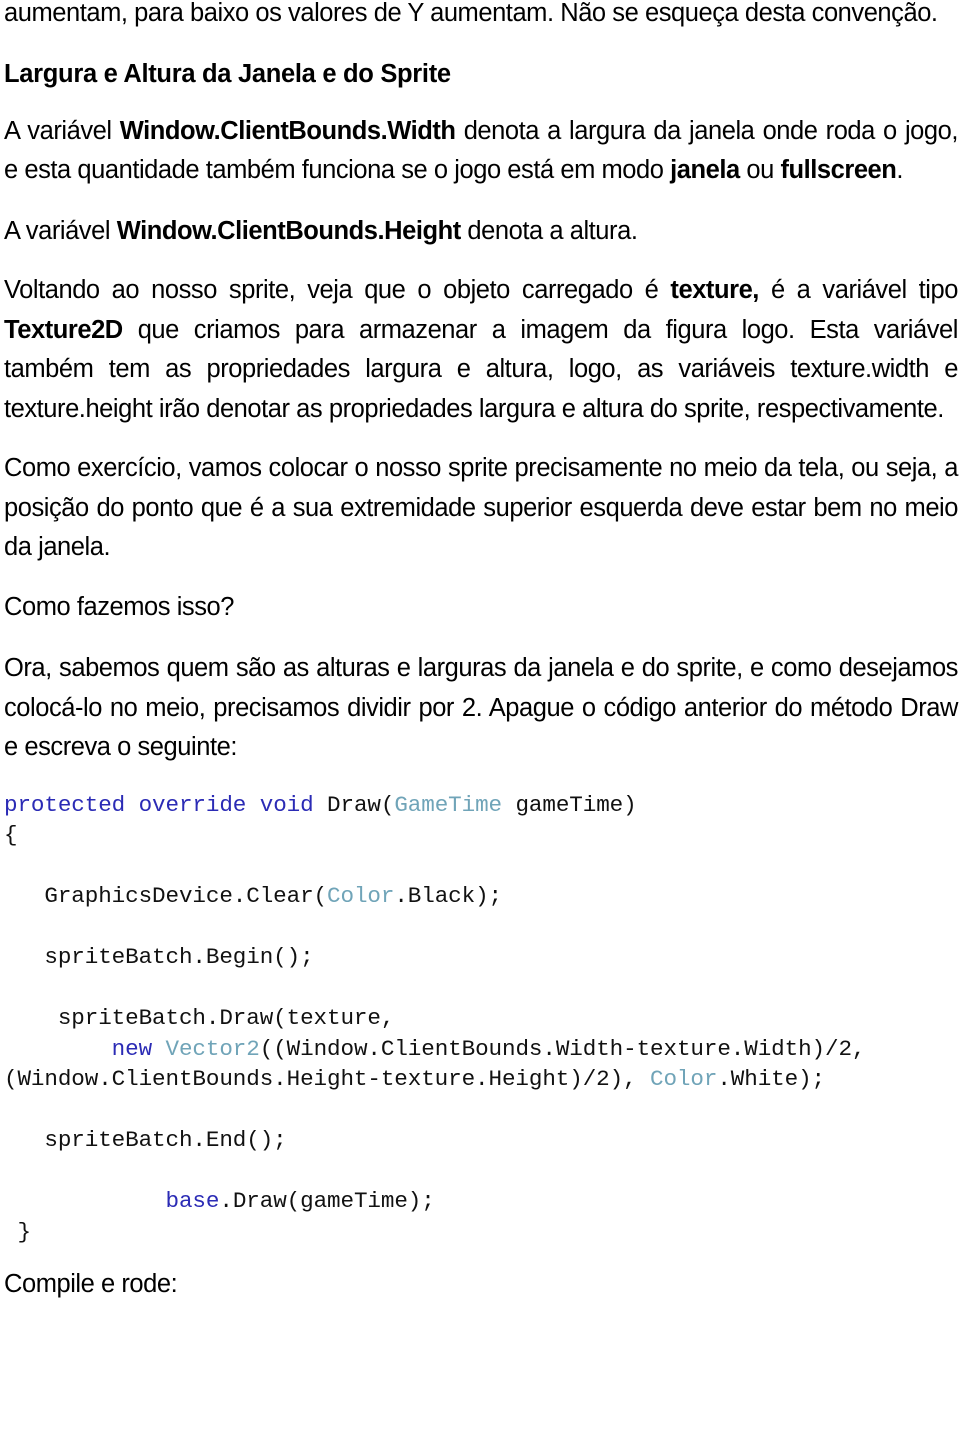 Image resolution: width=960 pixels, height=1456 pixels. I want to click on paragraph-como-fazemos: Como fazemos isso?, so click(119, 606).